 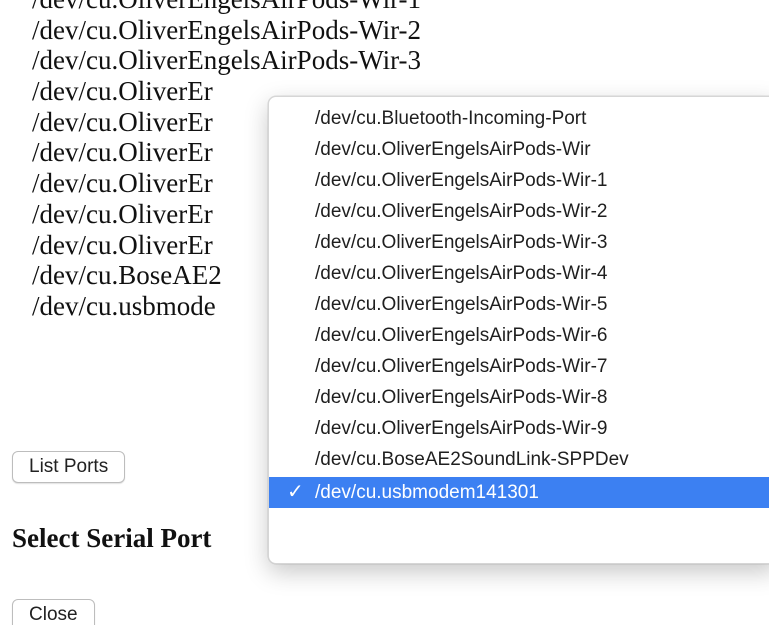 What do you see at coordinates (461, 180) in the screenshot?
I see `dropdown-option-label: /dev/cu.OliverEngelsAirPods-Wir-1` at bounding box center [461, 180].